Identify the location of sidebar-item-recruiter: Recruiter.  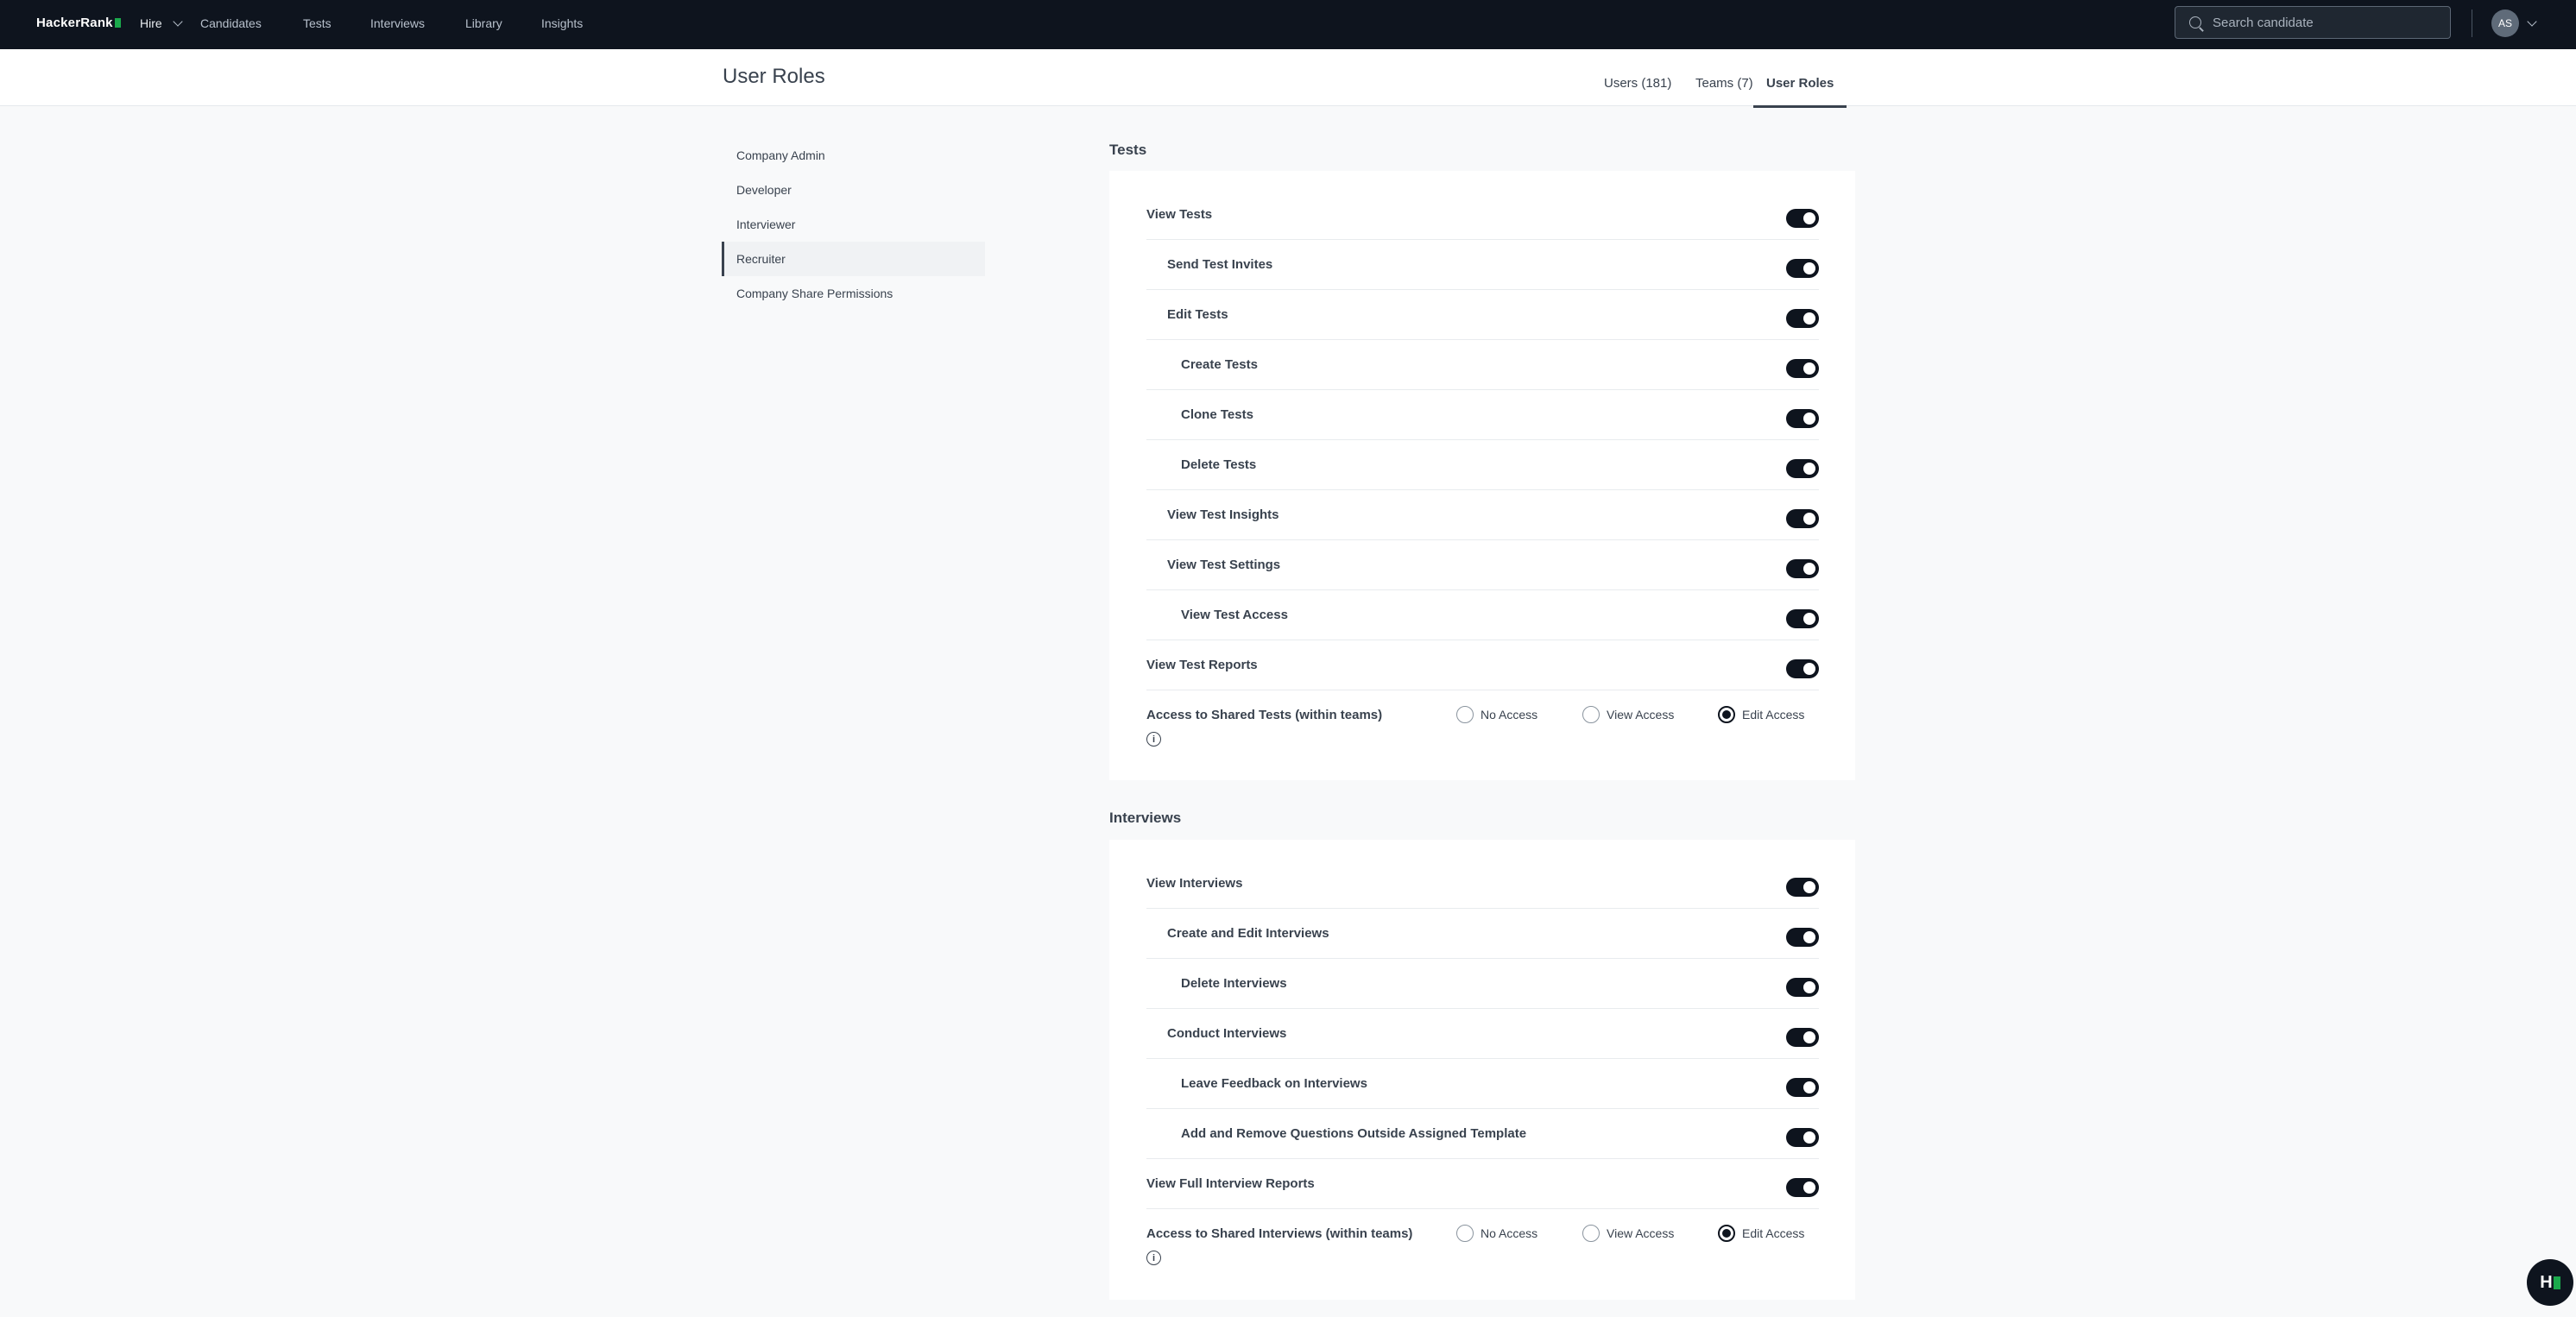
(853, 259).